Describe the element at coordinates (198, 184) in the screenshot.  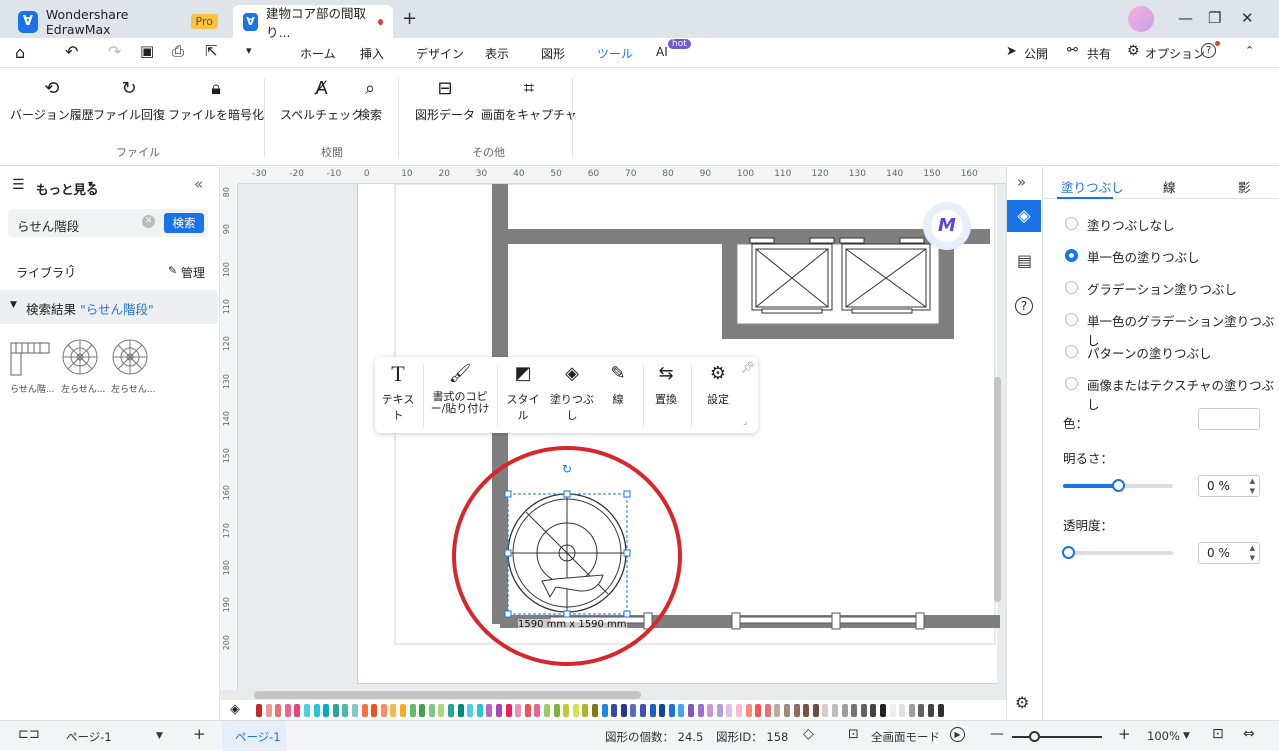
I see `collapse-panel-icon: «` at that location.